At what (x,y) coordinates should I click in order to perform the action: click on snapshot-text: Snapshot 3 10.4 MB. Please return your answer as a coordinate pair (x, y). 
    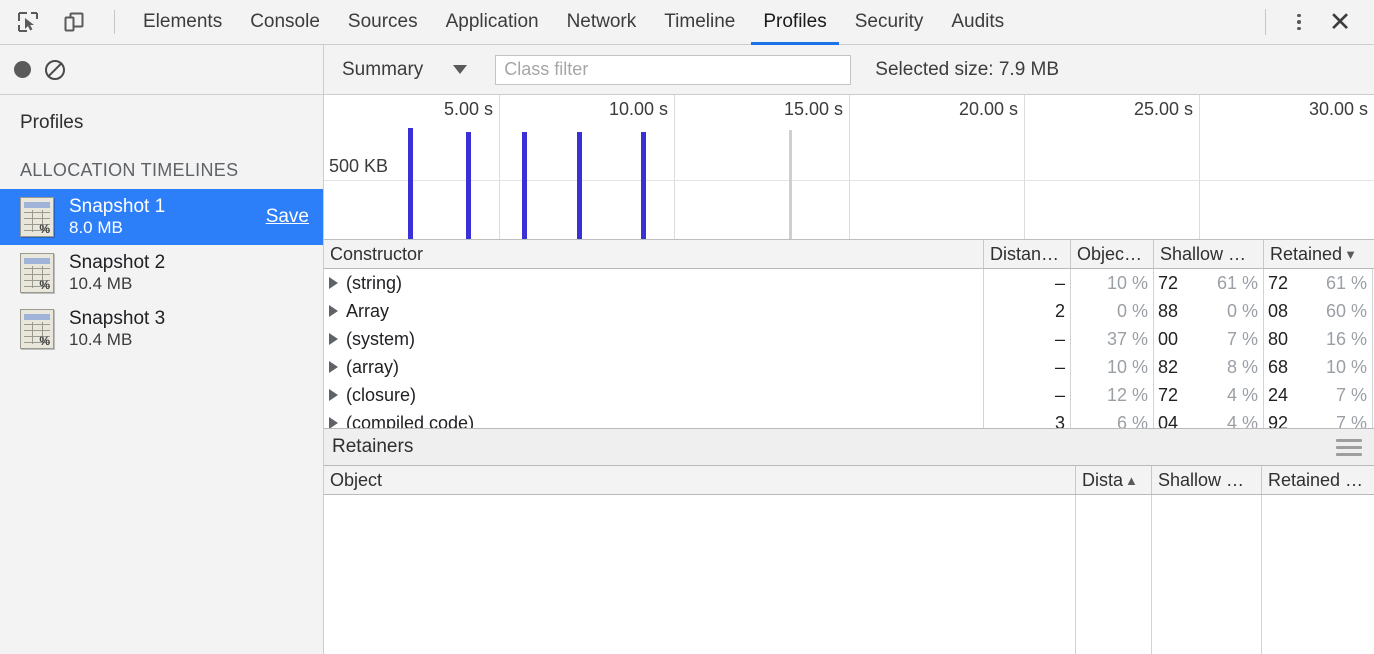
    Looking at the image, I should click on (117, 329).